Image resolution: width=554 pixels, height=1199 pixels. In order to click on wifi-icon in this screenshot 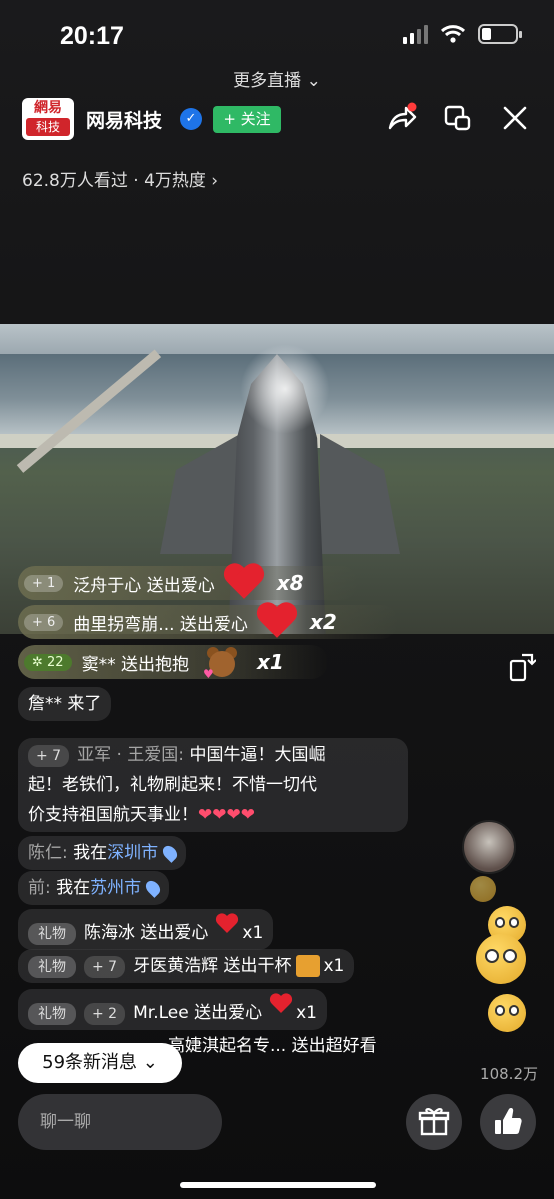, I will do `click(453, 34)`.